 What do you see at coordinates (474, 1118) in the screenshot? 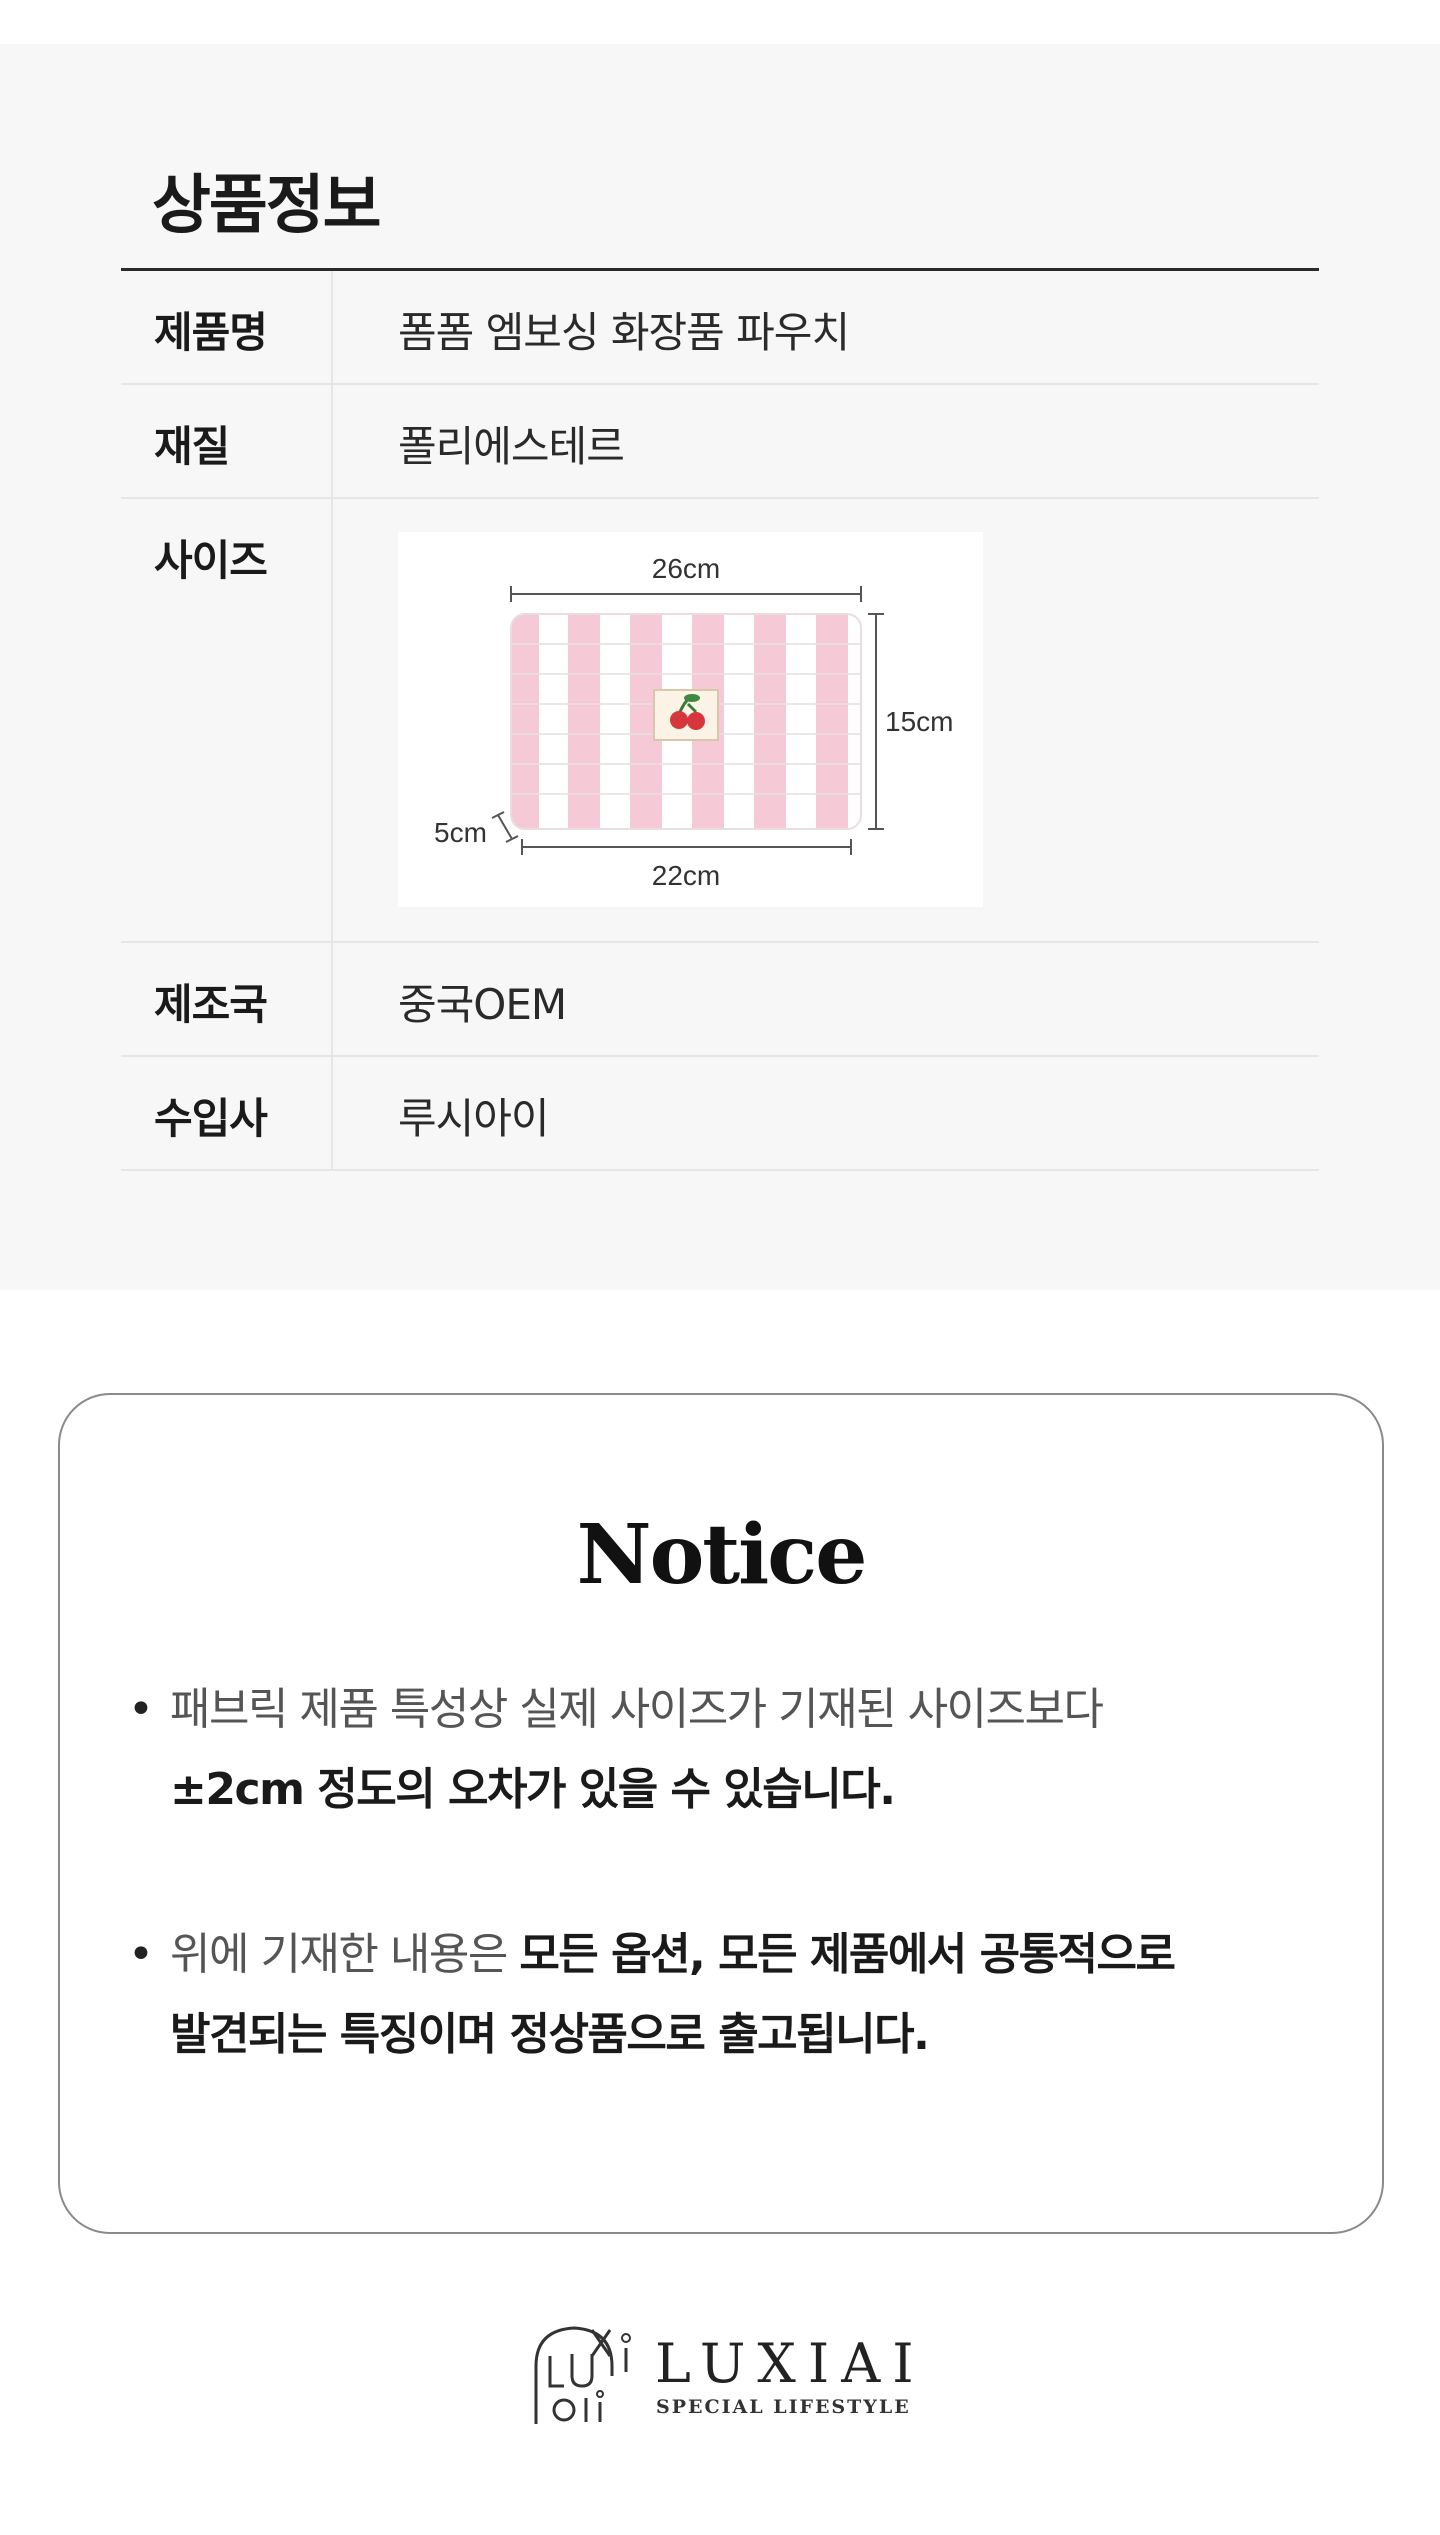
I see `row-value: 루시아이` at bounding box center [474, 1118].